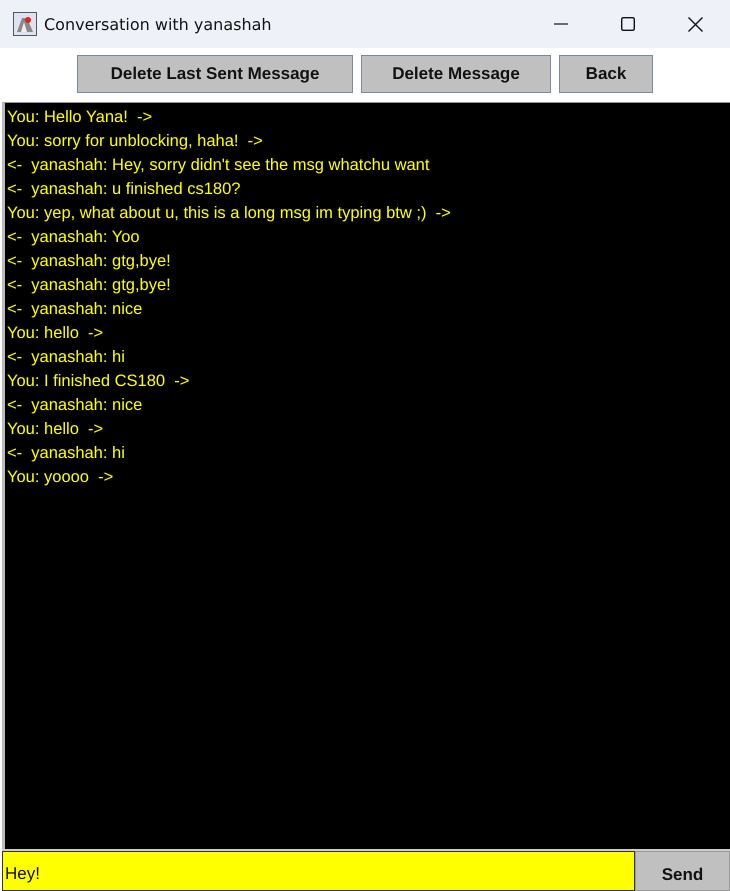  What do you see at coordinates (158, 24) in the screenshot?
I see `window-title: Conversation with yanashah` at bounding box center [158, 24].